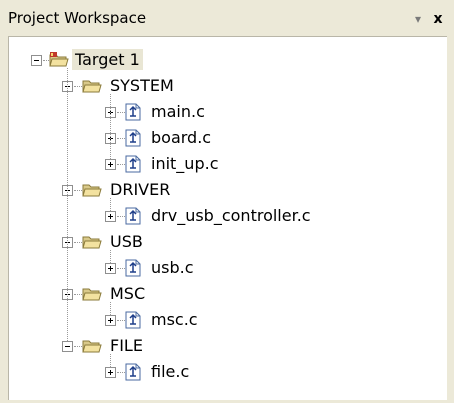 This screenshot has width=454, height=403. Describe the element at coordinates (59, 59) in the screenshot. I see `target-folder-icon` at that location.